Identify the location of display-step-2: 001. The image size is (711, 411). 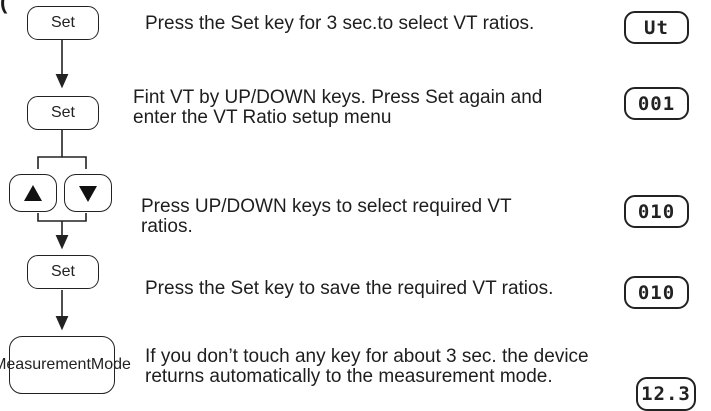
(656, 103).